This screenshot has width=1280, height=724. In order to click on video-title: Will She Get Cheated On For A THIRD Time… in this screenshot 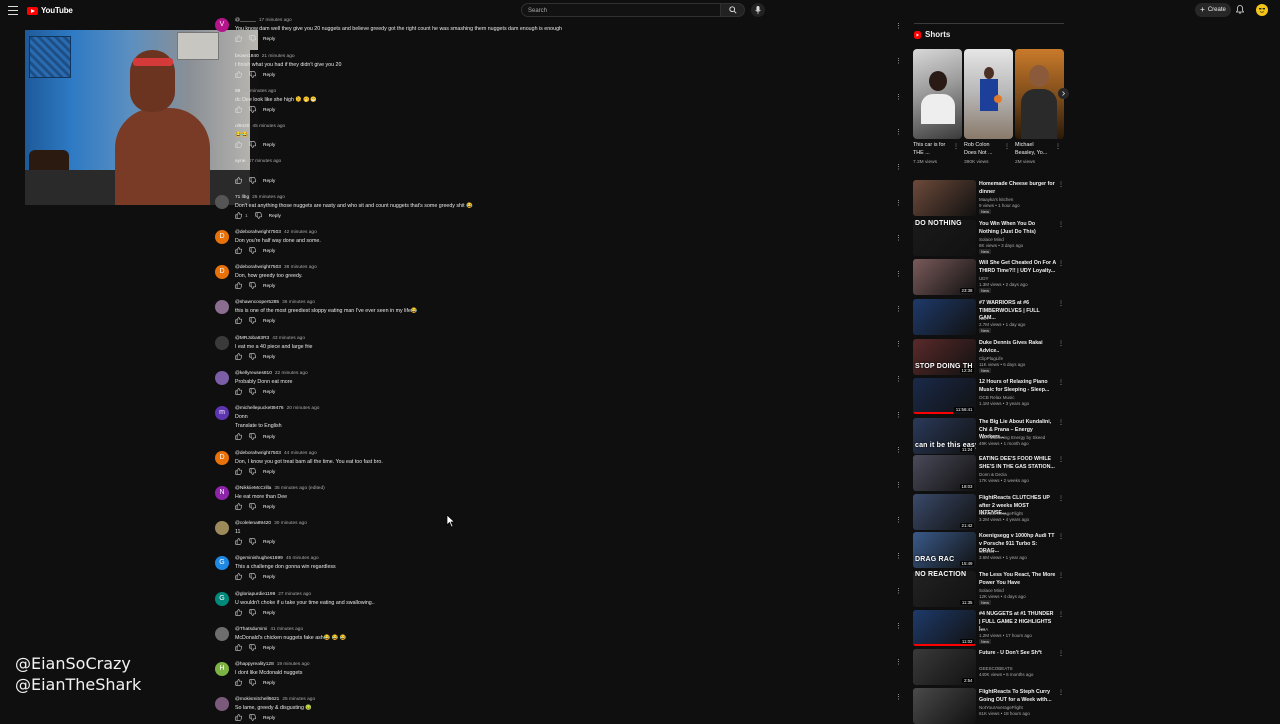, I will do `click(1017, 267)`.